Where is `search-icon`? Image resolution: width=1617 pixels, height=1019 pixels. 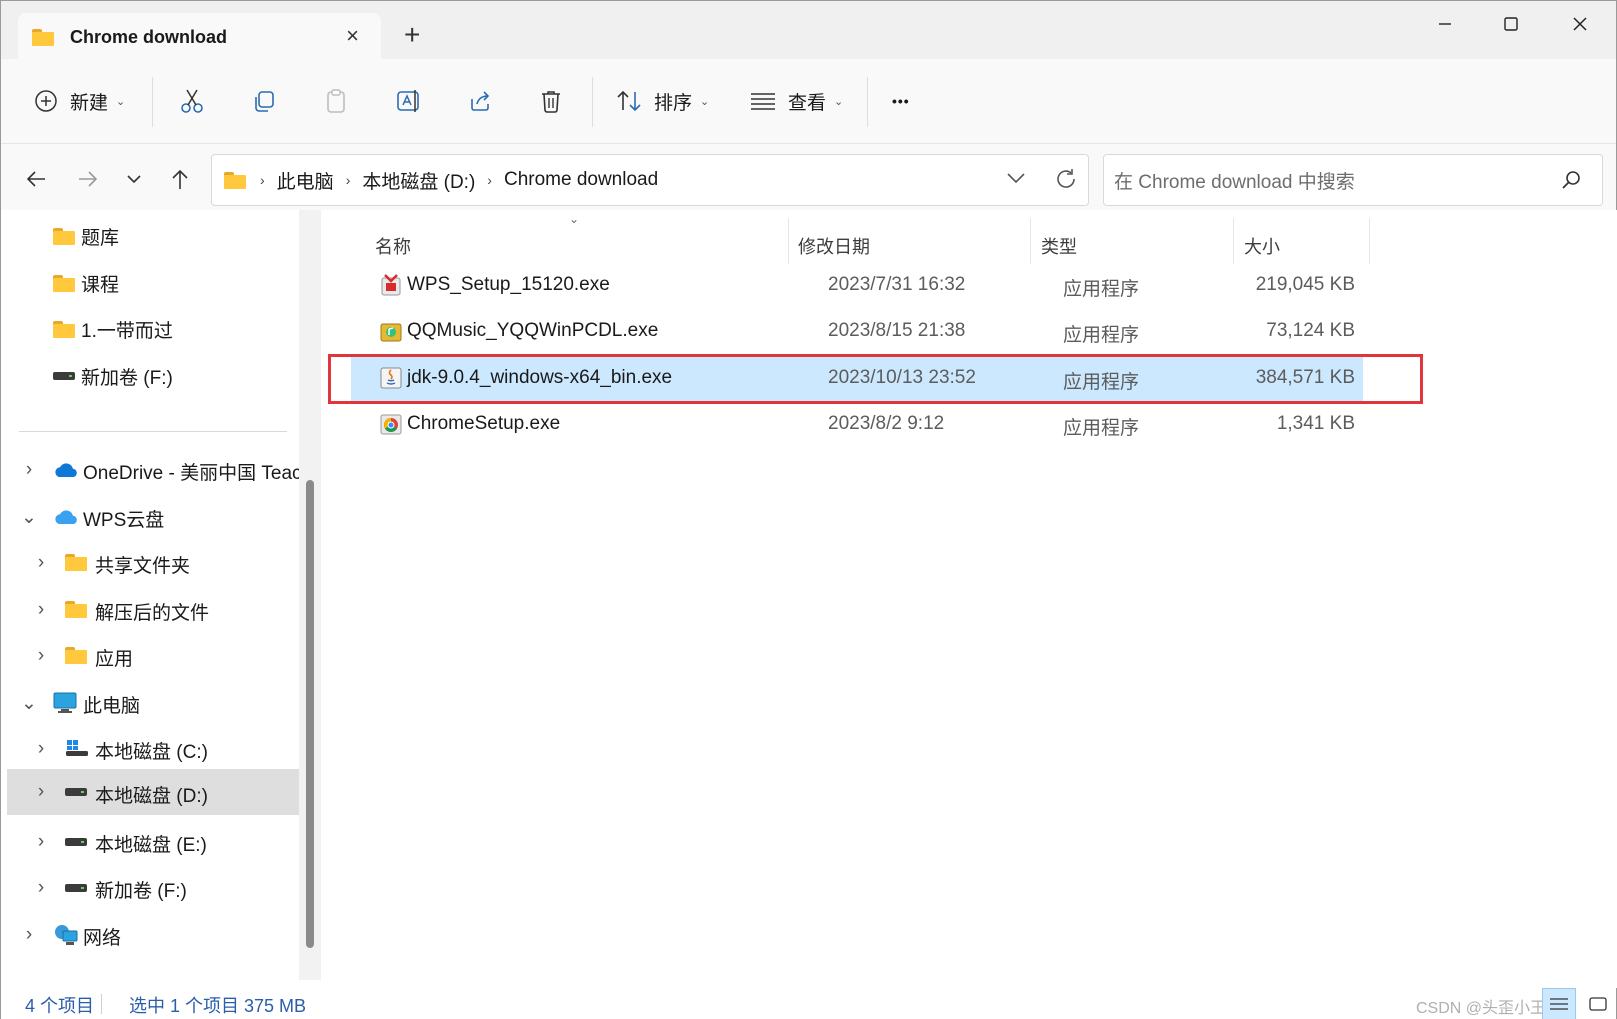 search-icon is located at coordinates (1571, 183).